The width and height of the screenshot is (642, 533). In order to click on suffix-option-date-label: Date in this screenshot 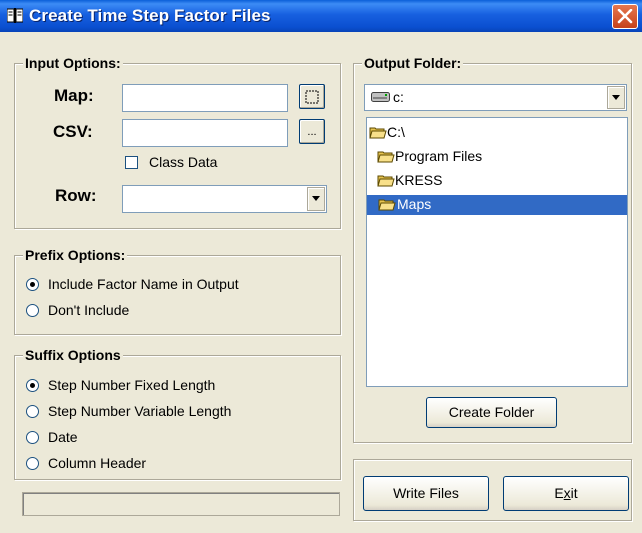, I will do `click(63, 437)`.